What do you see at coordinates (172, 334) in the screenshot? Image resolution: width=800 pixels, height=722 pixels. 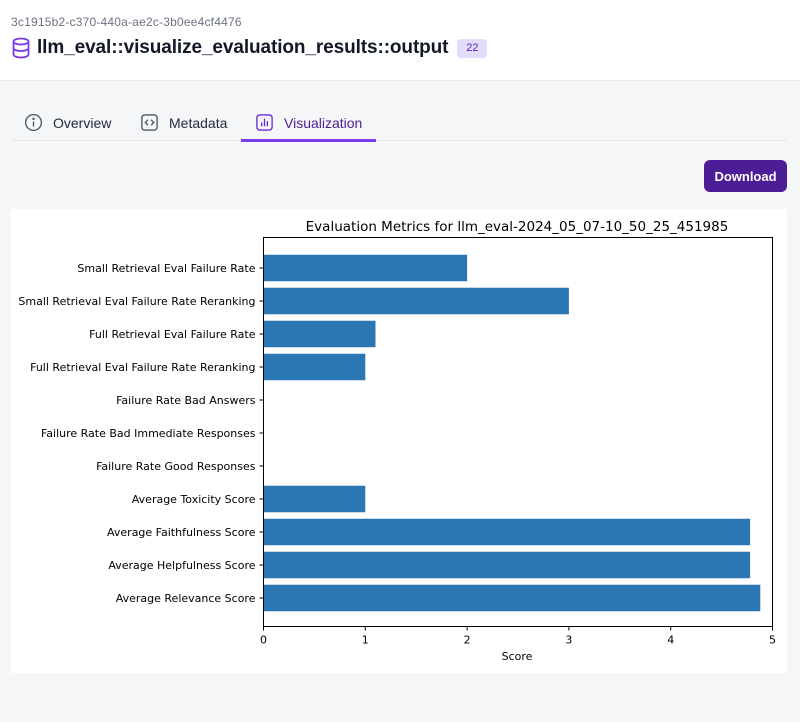 I see `y-tick-label: Full Retrieval Eval Failure Rate` at bounding box center [172, 334].